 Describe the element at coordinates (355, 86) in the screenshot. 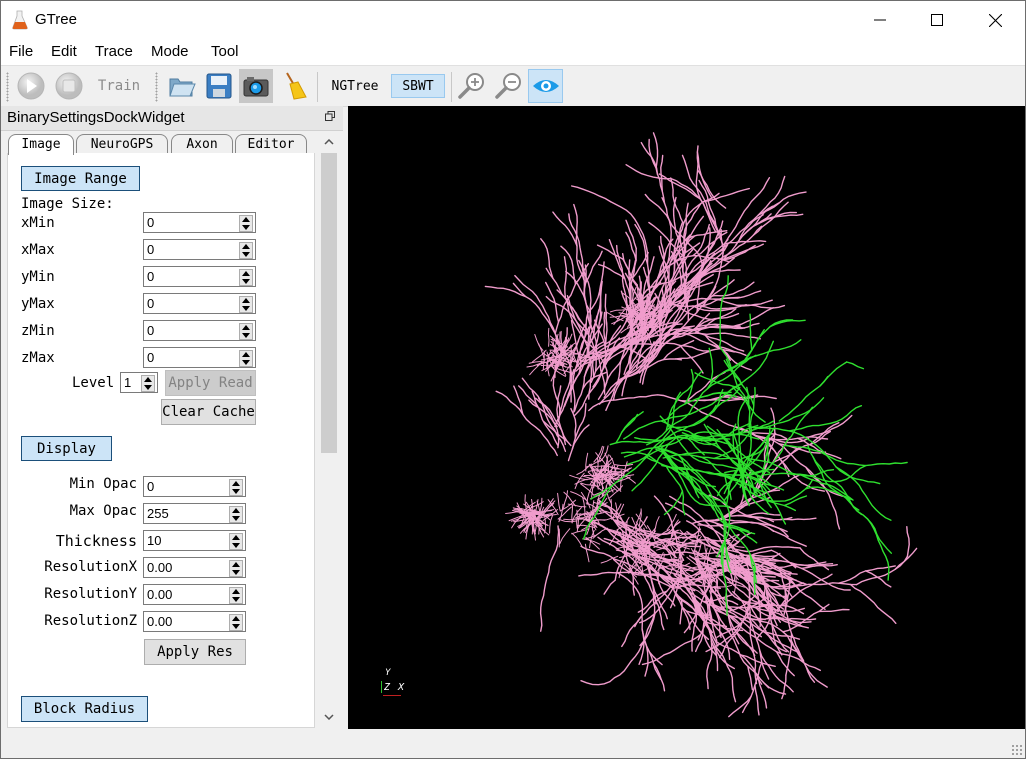

I see `ngtree-button: NGTree` at that location.